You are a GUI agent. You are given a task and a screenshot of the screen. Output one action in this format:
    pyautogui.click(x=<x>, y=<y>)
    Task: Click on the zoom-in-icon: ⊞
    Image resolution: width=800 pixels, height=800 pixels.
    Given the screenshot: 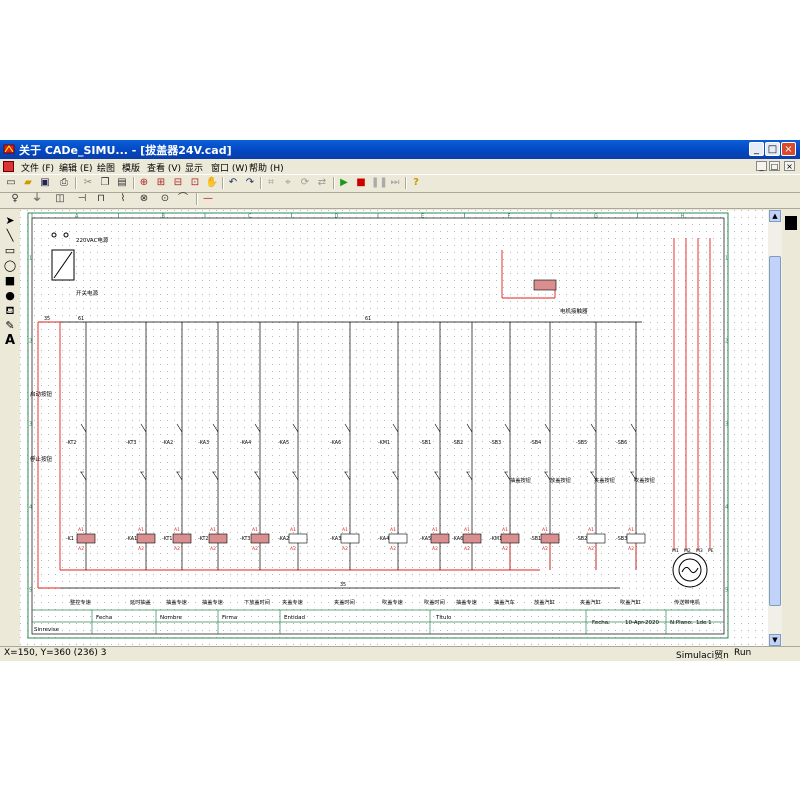 What is the action you would take?
    pyautogui.click(x=161, y=183)
    